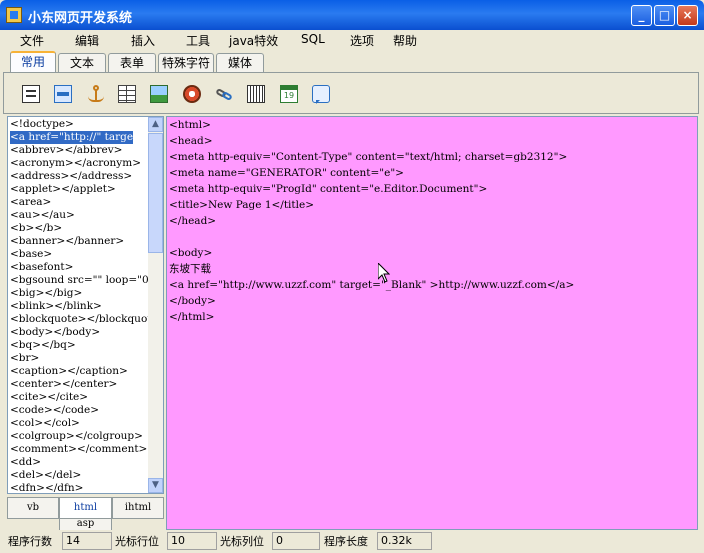 This screenshot has width=704, height=553. I want to click on tag-list-item: <basefont>, so click(41, 267).